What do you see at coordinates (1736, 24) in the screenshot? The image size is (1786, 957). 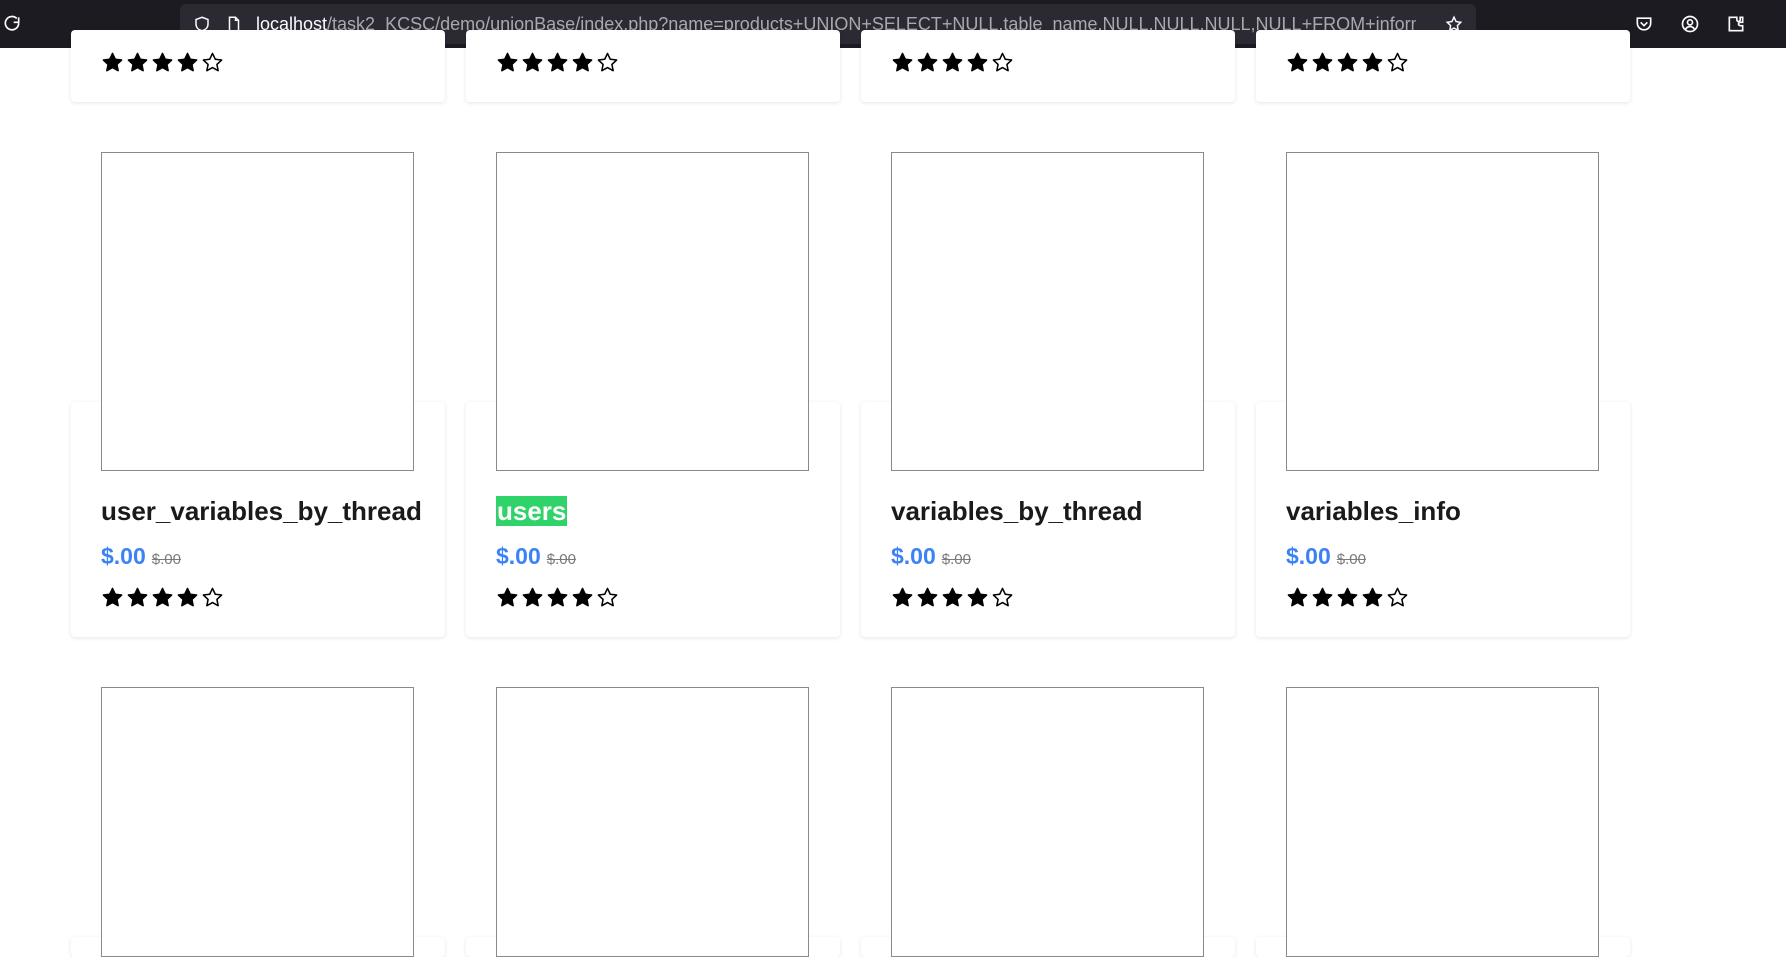 I see `extensions-icon` at bounding box center [1736, 24].